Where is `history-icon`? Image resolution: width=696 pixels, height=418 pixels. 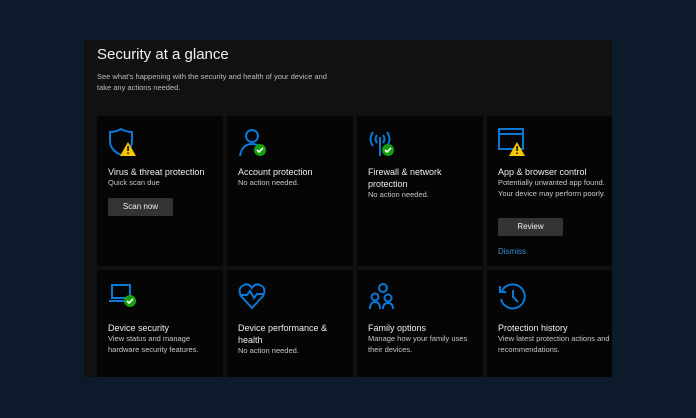
history-icon is located at coordinates (512, 296).